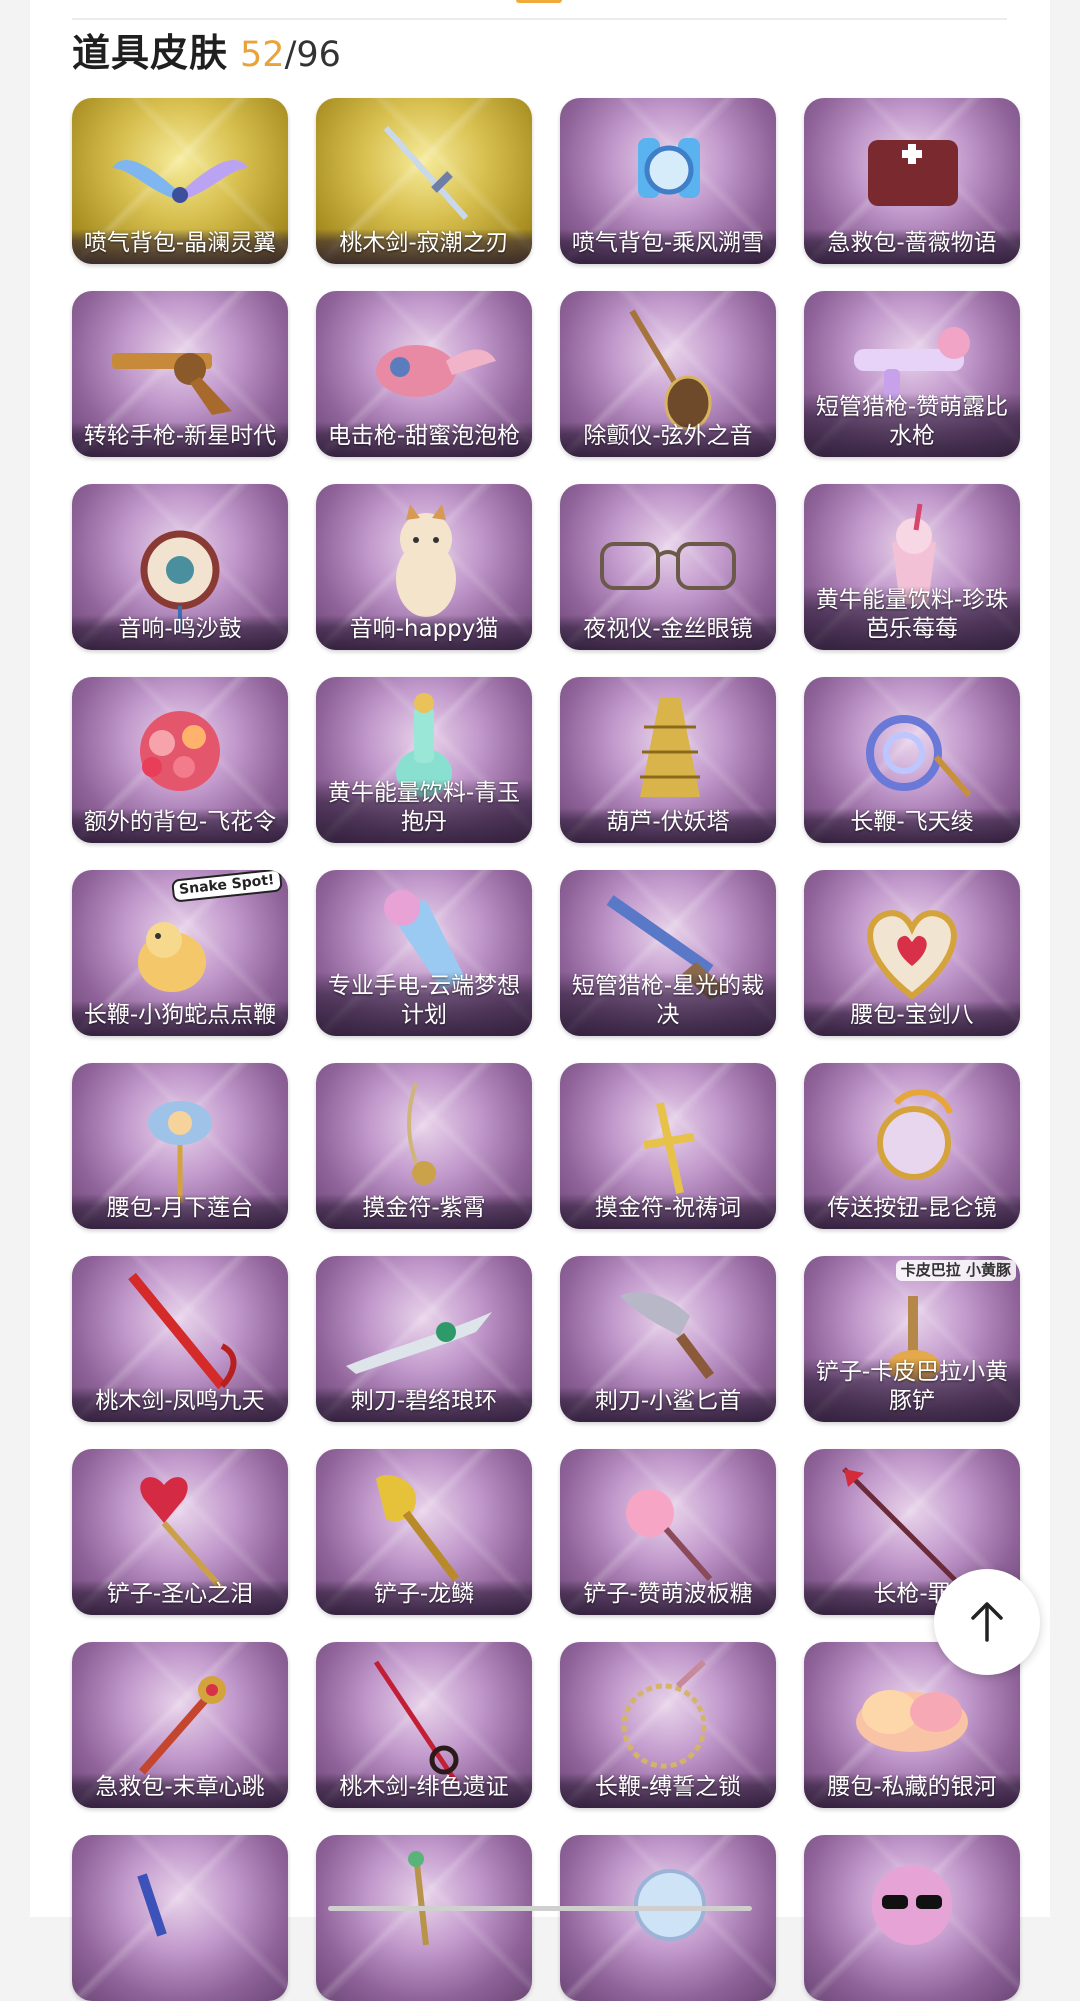 The width and height of the screenshot is (1080, 2001). I want to click on skin-card: 摸金符-紫霄, so click(424, 1146).